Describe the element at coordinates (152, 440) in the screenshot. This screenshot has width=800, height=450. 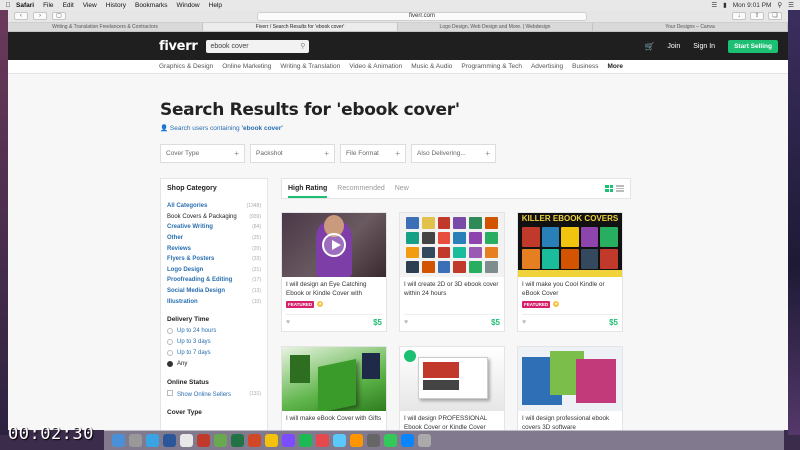
I see `safari-icon` at that location.